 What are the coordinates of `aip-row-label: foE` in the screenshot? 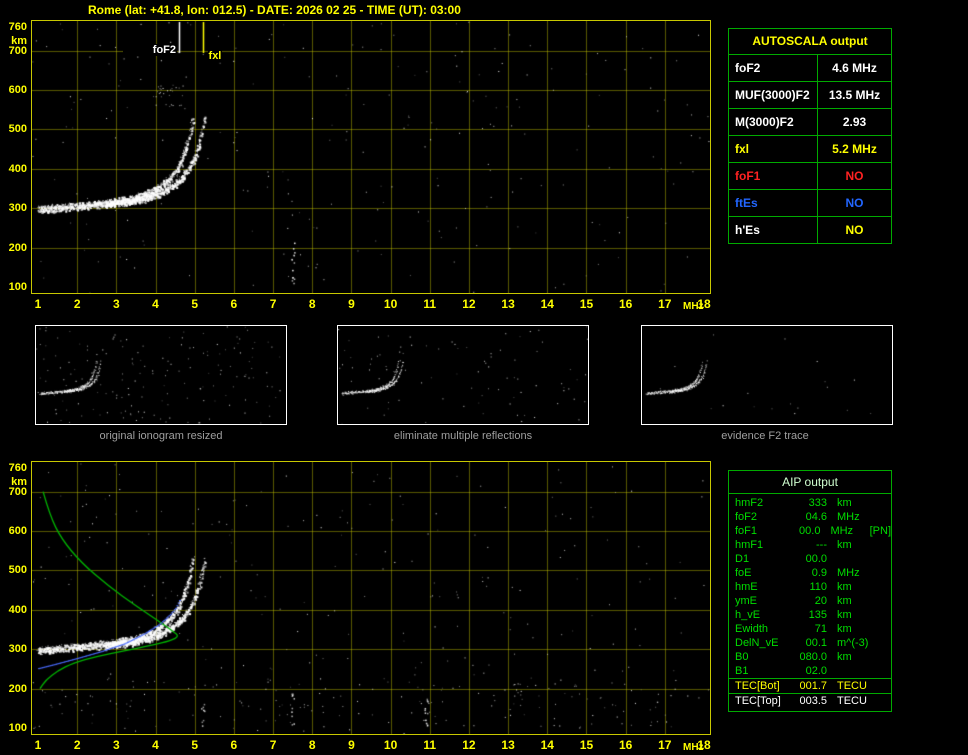 It's located at (743, 573).